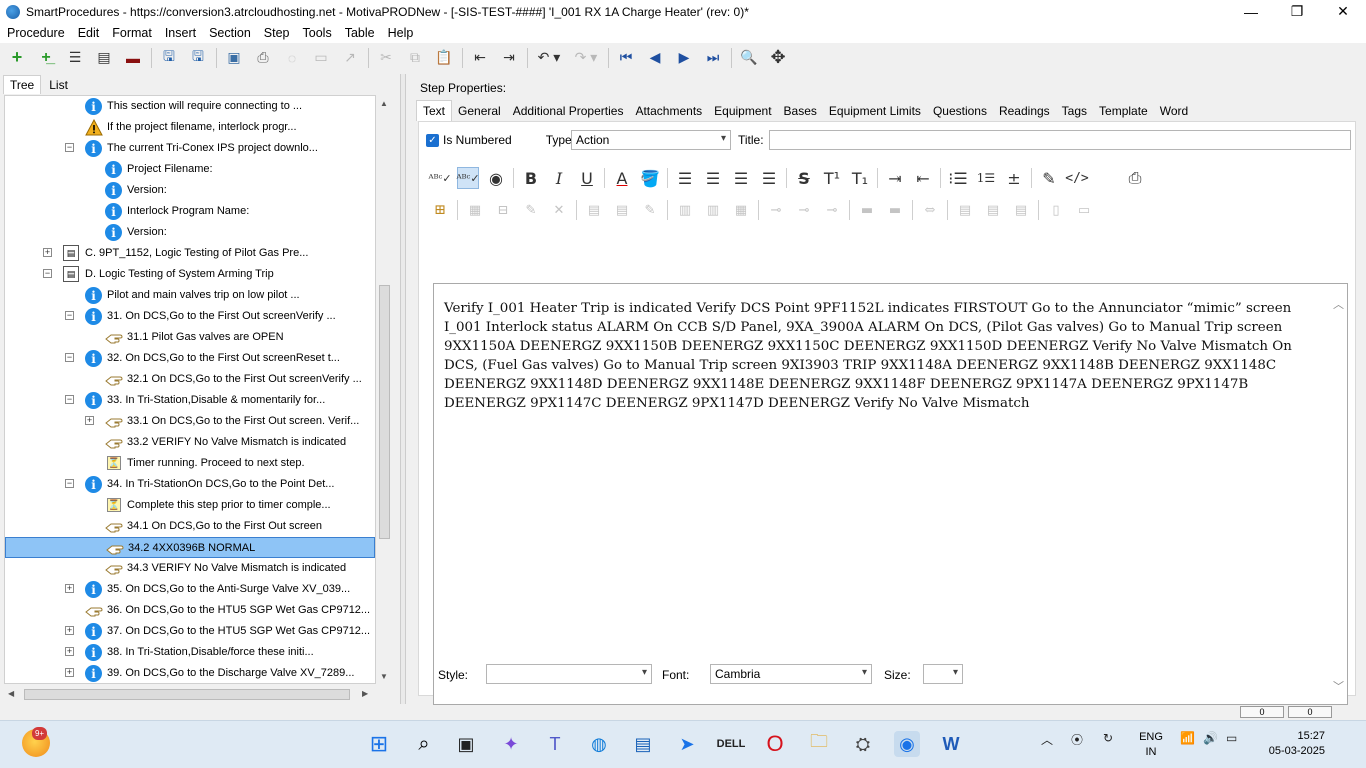  Describe the element at coordinates (832, 210) in the screenshot. I see `delete-cell-icon: ⊸` at that location.